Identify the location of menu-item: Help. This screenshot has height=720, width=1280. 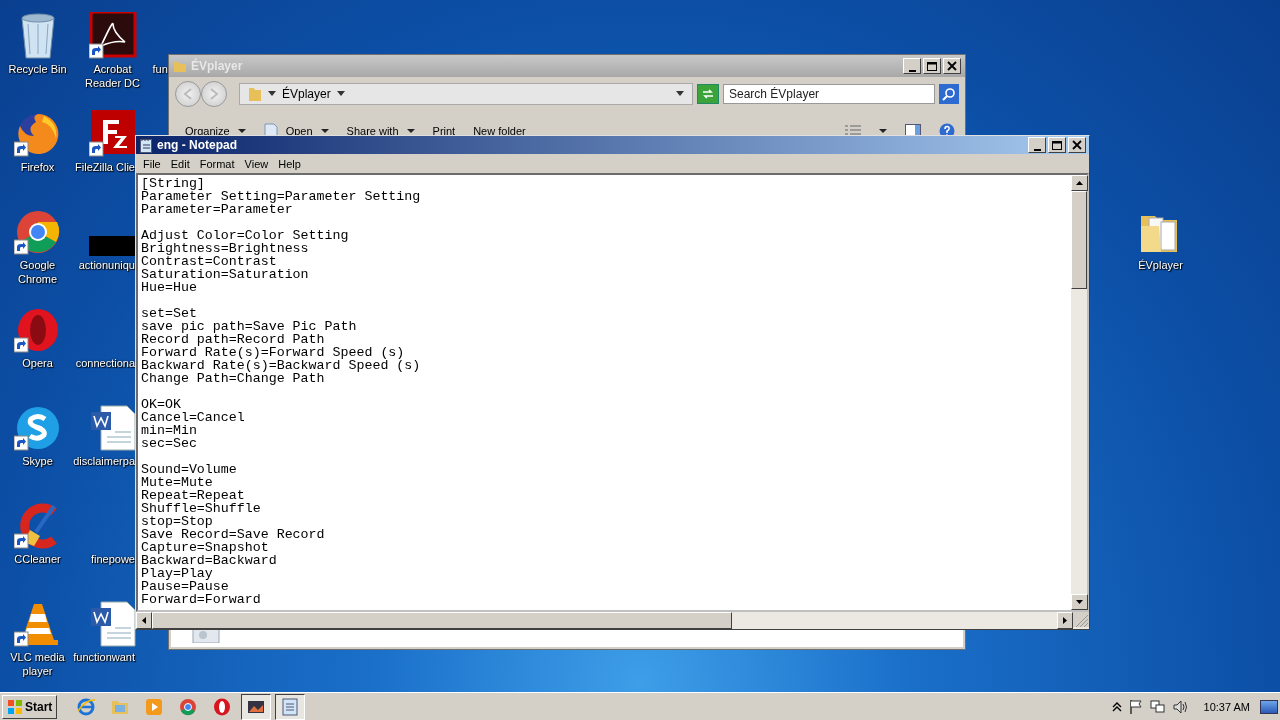
(289, 163).